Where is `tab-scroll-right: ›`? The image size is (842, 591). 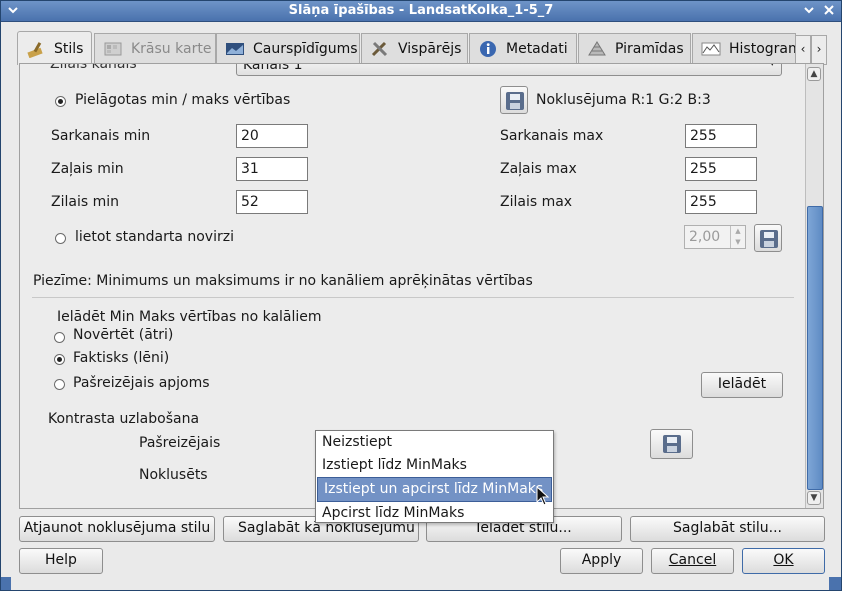 tab-scroll-right: › is located at coordinates (819, 50).